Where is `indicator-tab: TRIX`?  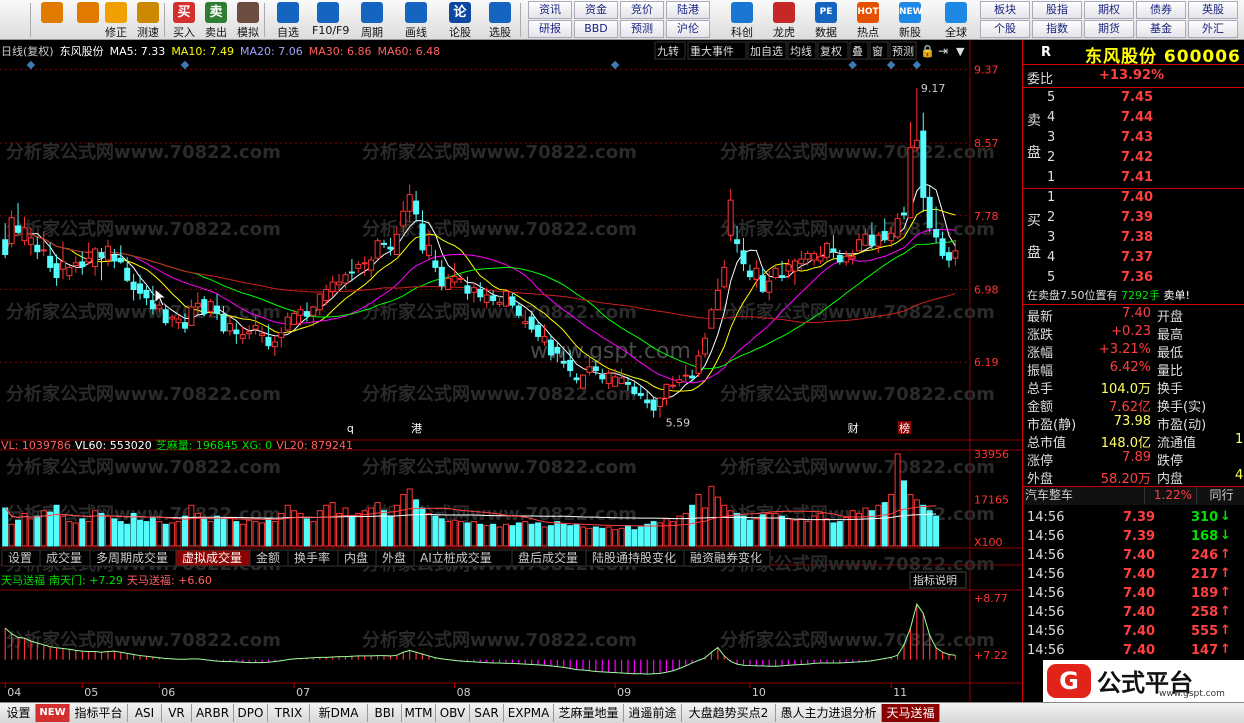
indicator-tab: TRIX is located at coordinates (289, 713).